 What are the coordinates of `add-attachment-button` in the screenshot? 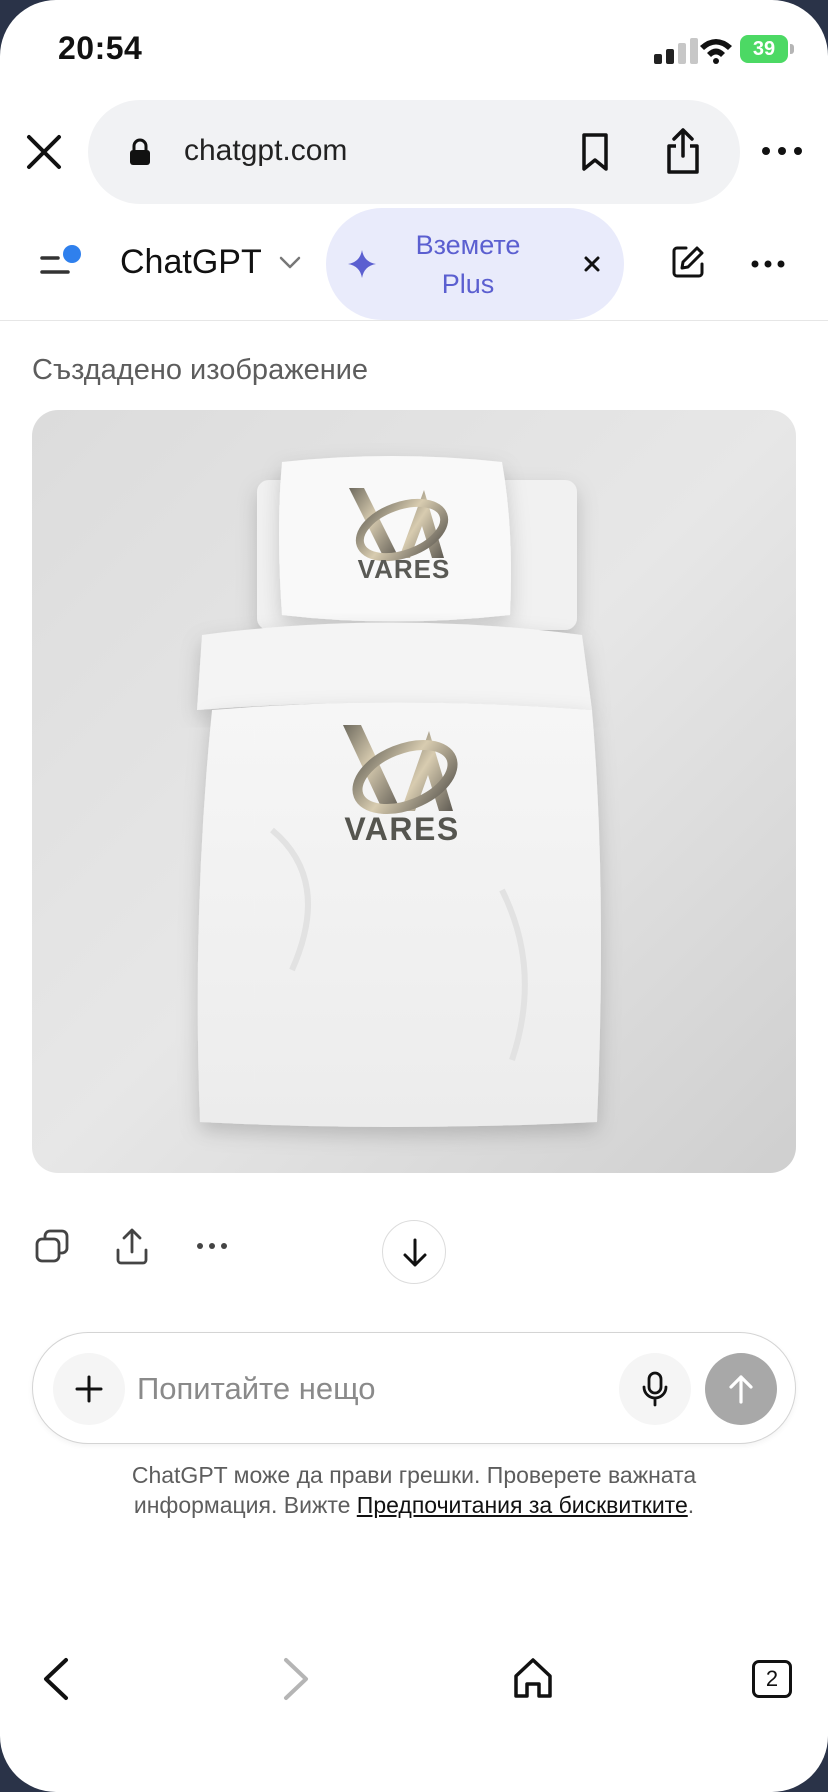 It's located at (89, 1389).